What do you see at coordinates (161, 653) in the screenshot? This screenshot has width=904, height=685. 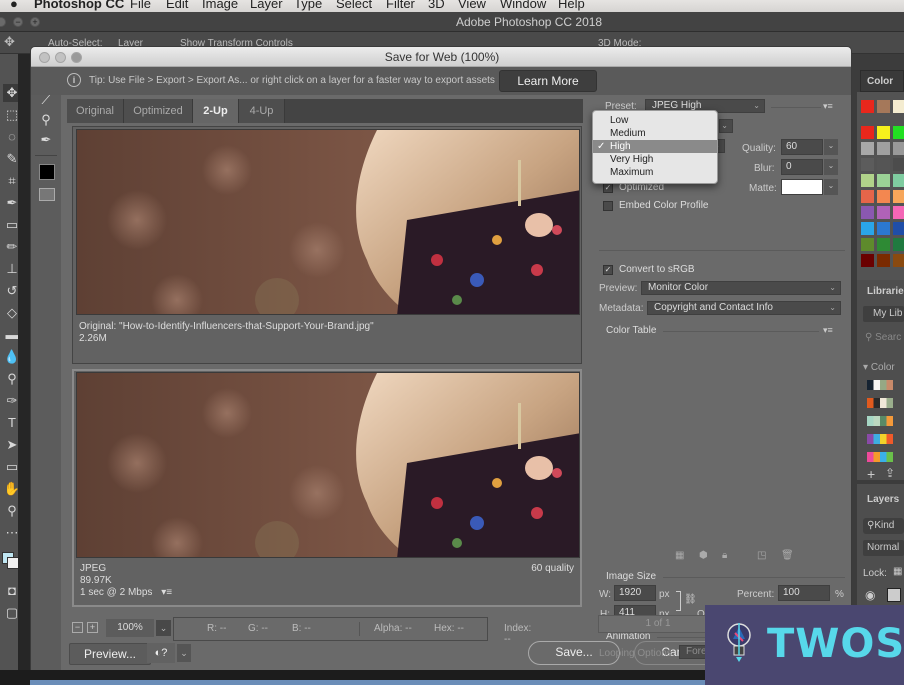 I see `browser-preview-icon: ◐?` at bounding box center [161, 653].